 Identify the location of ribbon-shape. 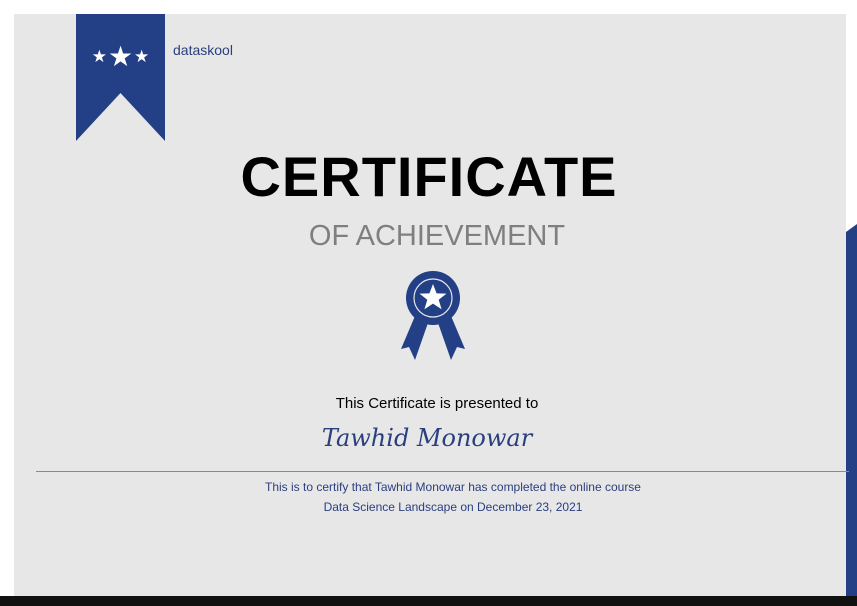
(120, 77).